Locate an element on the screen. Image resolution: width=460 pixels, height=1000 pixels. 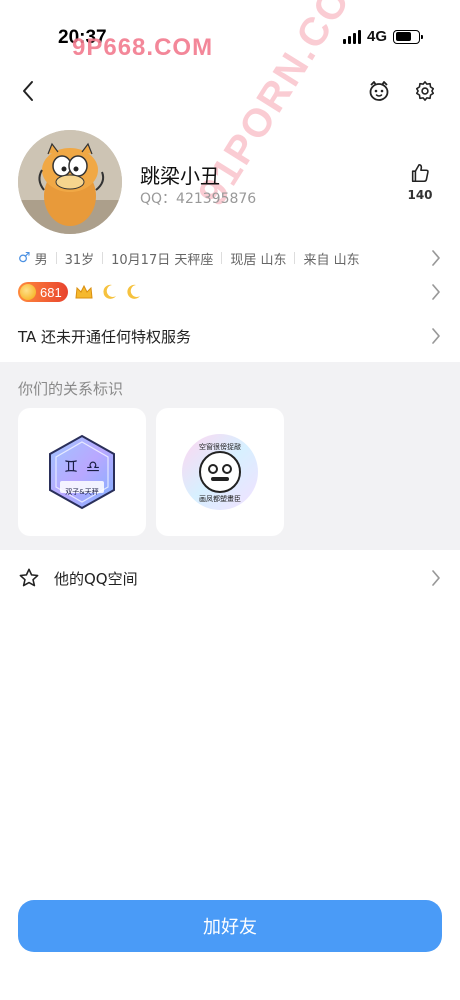
stamp-text-top: 空窗很傍捉敲 is located at coordinates (220, 447).